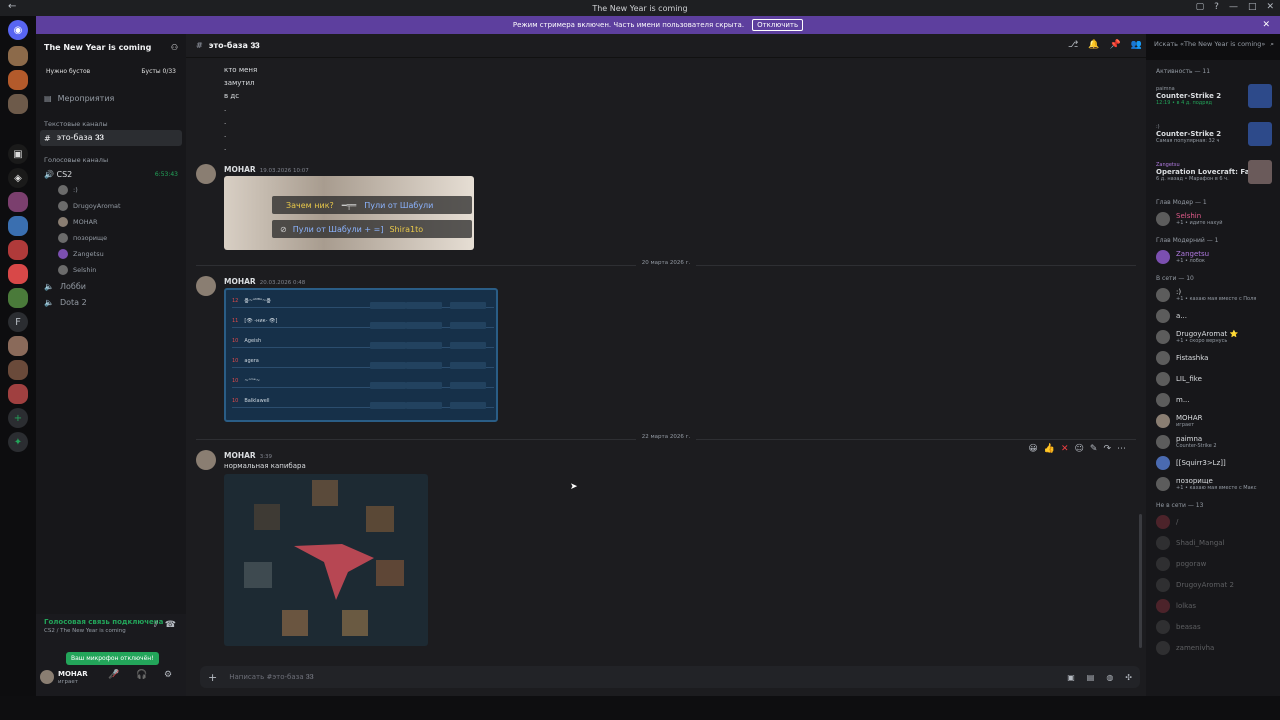 This screenshot has height=720, width=1280. Describe the element at coordinates (1136, 45) in the screenshot. I see `members-icon: 👥` at that location.